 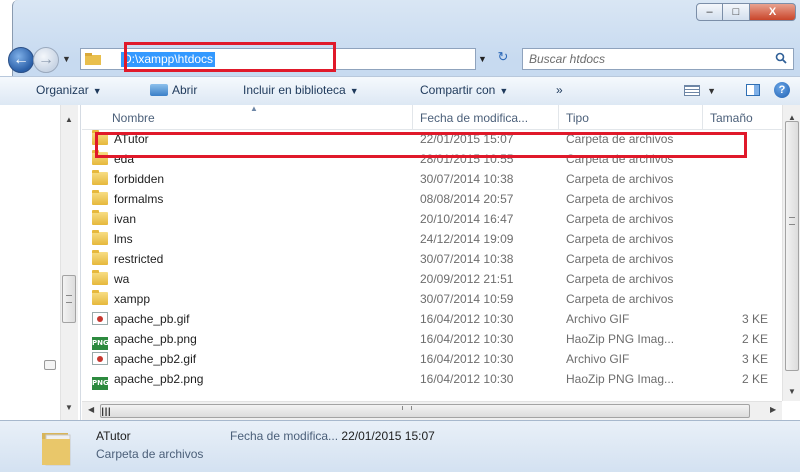 I want to click on preview-pane-icon, so click(x=753, y=90).